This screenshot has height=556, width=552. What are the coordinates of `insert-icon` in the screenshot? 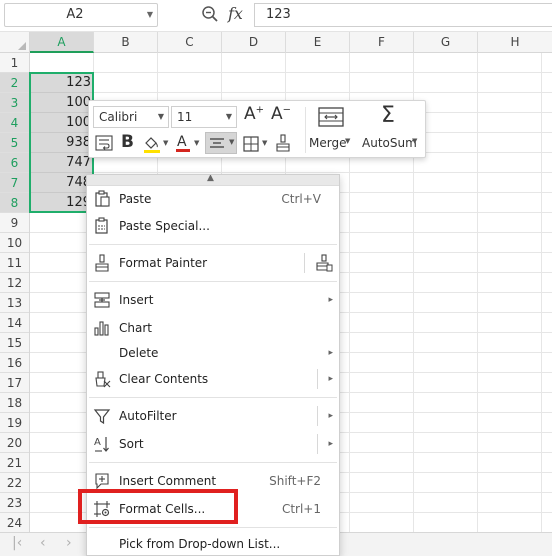 It's located at (102, 300).